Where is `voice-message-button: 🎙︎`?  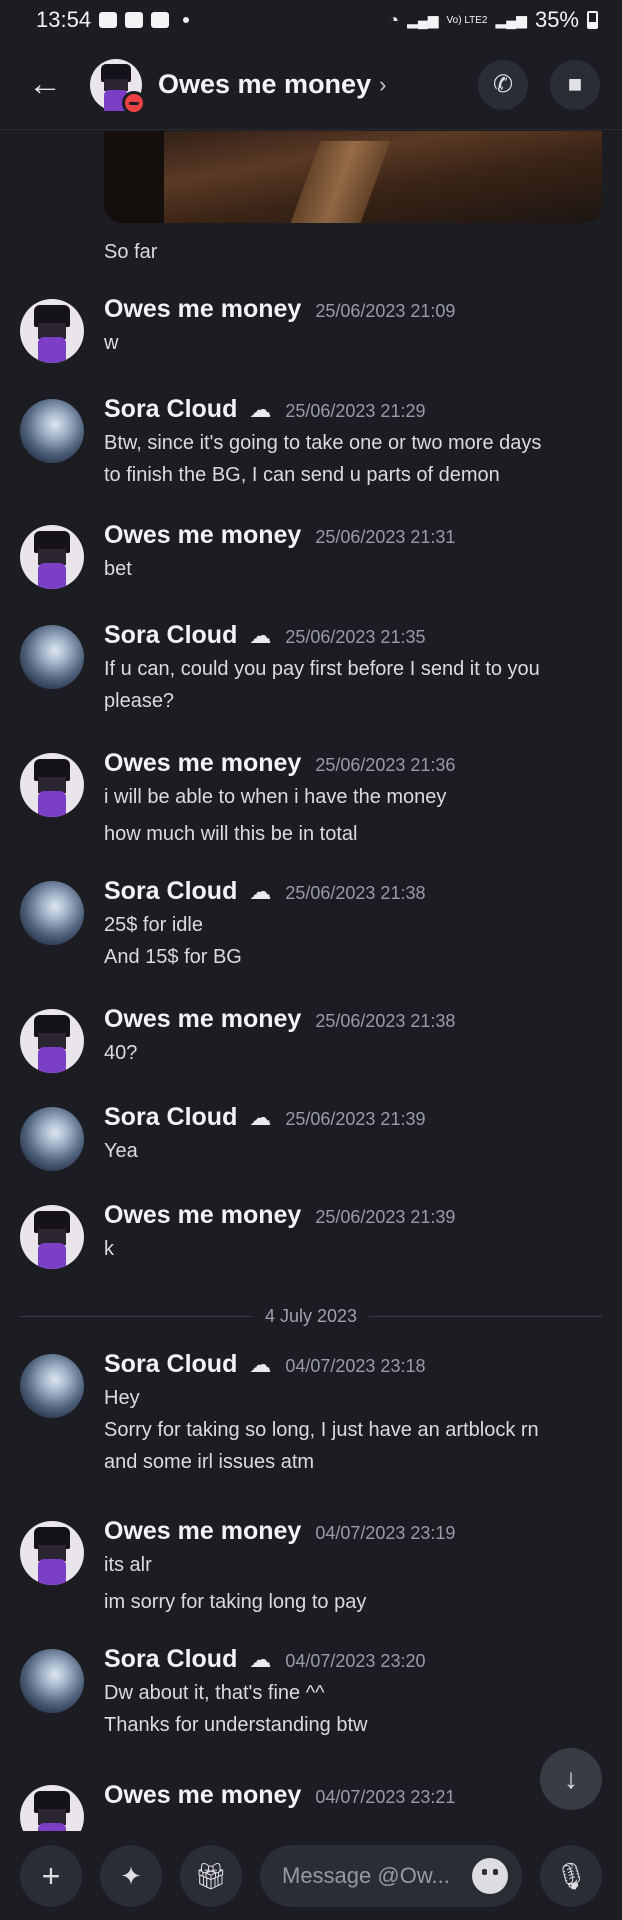
voice-message-button: 🎙︎ is located at coordinates (571, 1876).